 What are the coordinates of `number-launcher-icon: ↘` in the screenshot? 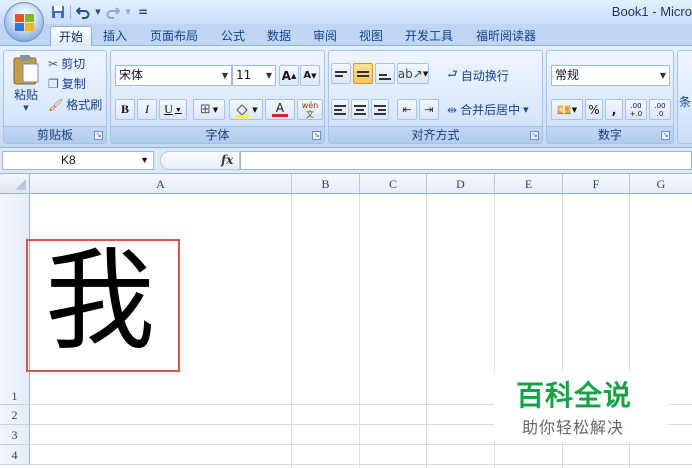 It's located at (665, 135).